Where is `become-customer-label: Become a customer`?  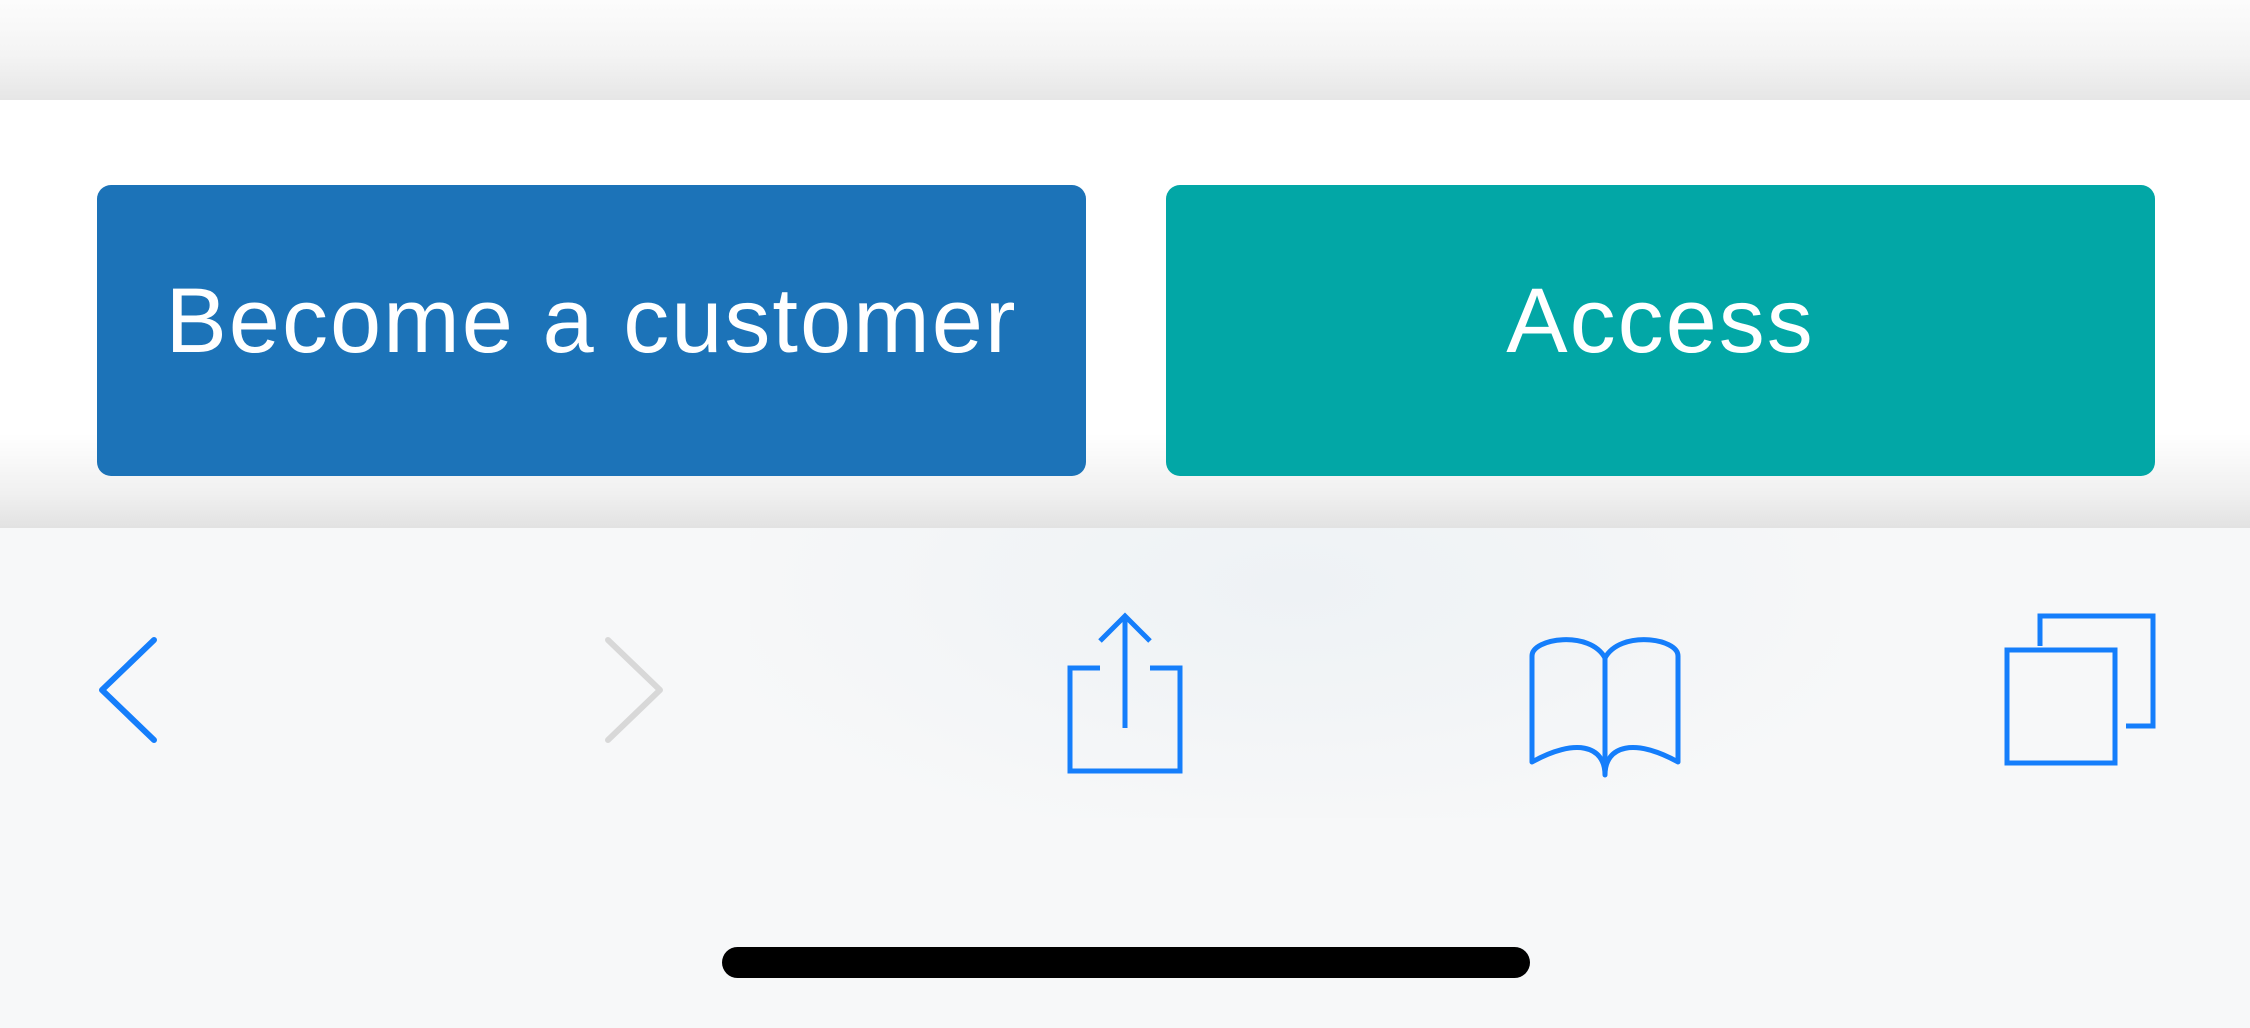 become-customer-label: Become a customer is located at coordinates (591, 321).